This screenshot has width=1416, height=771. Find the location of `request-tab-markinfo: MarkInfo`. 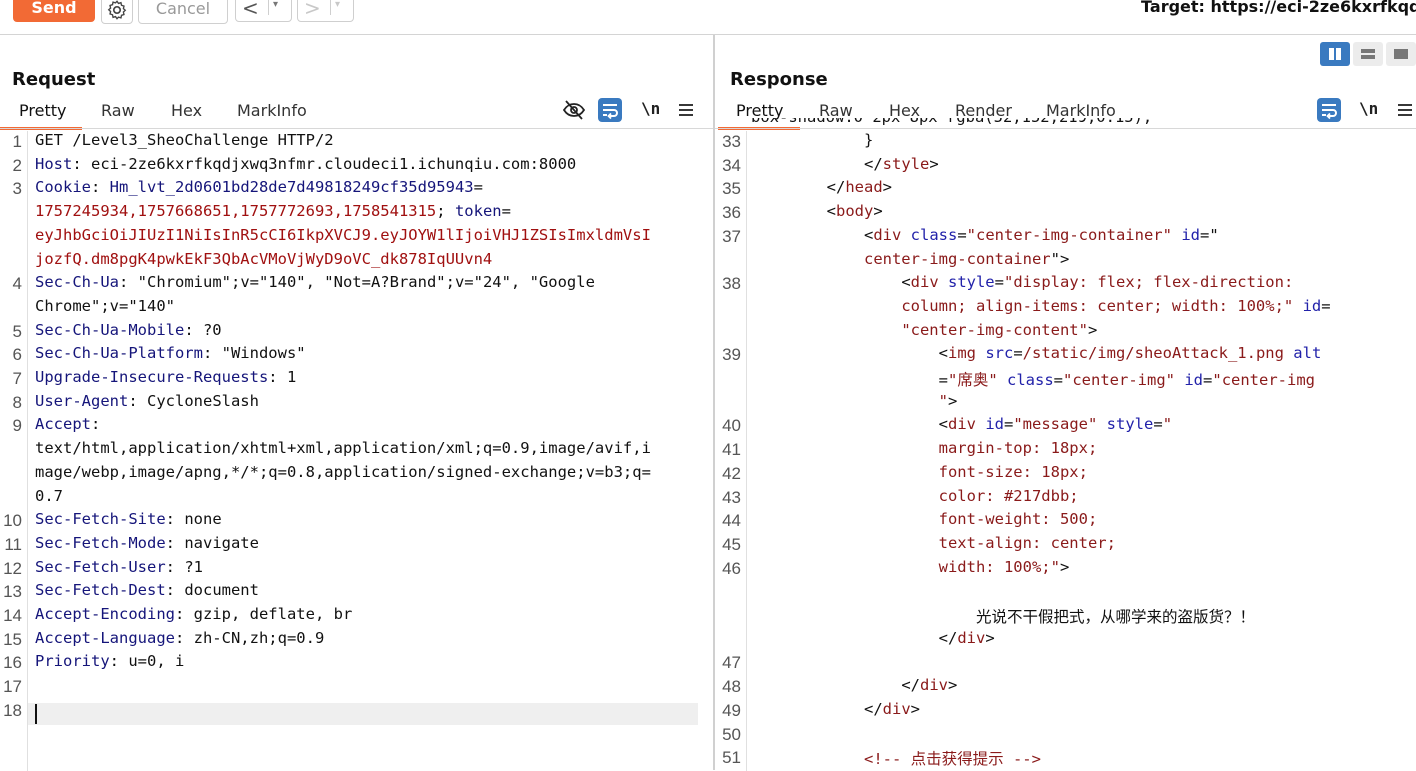

request-tab-markinfo: MarkInfo is located at coordinates (272, 110).